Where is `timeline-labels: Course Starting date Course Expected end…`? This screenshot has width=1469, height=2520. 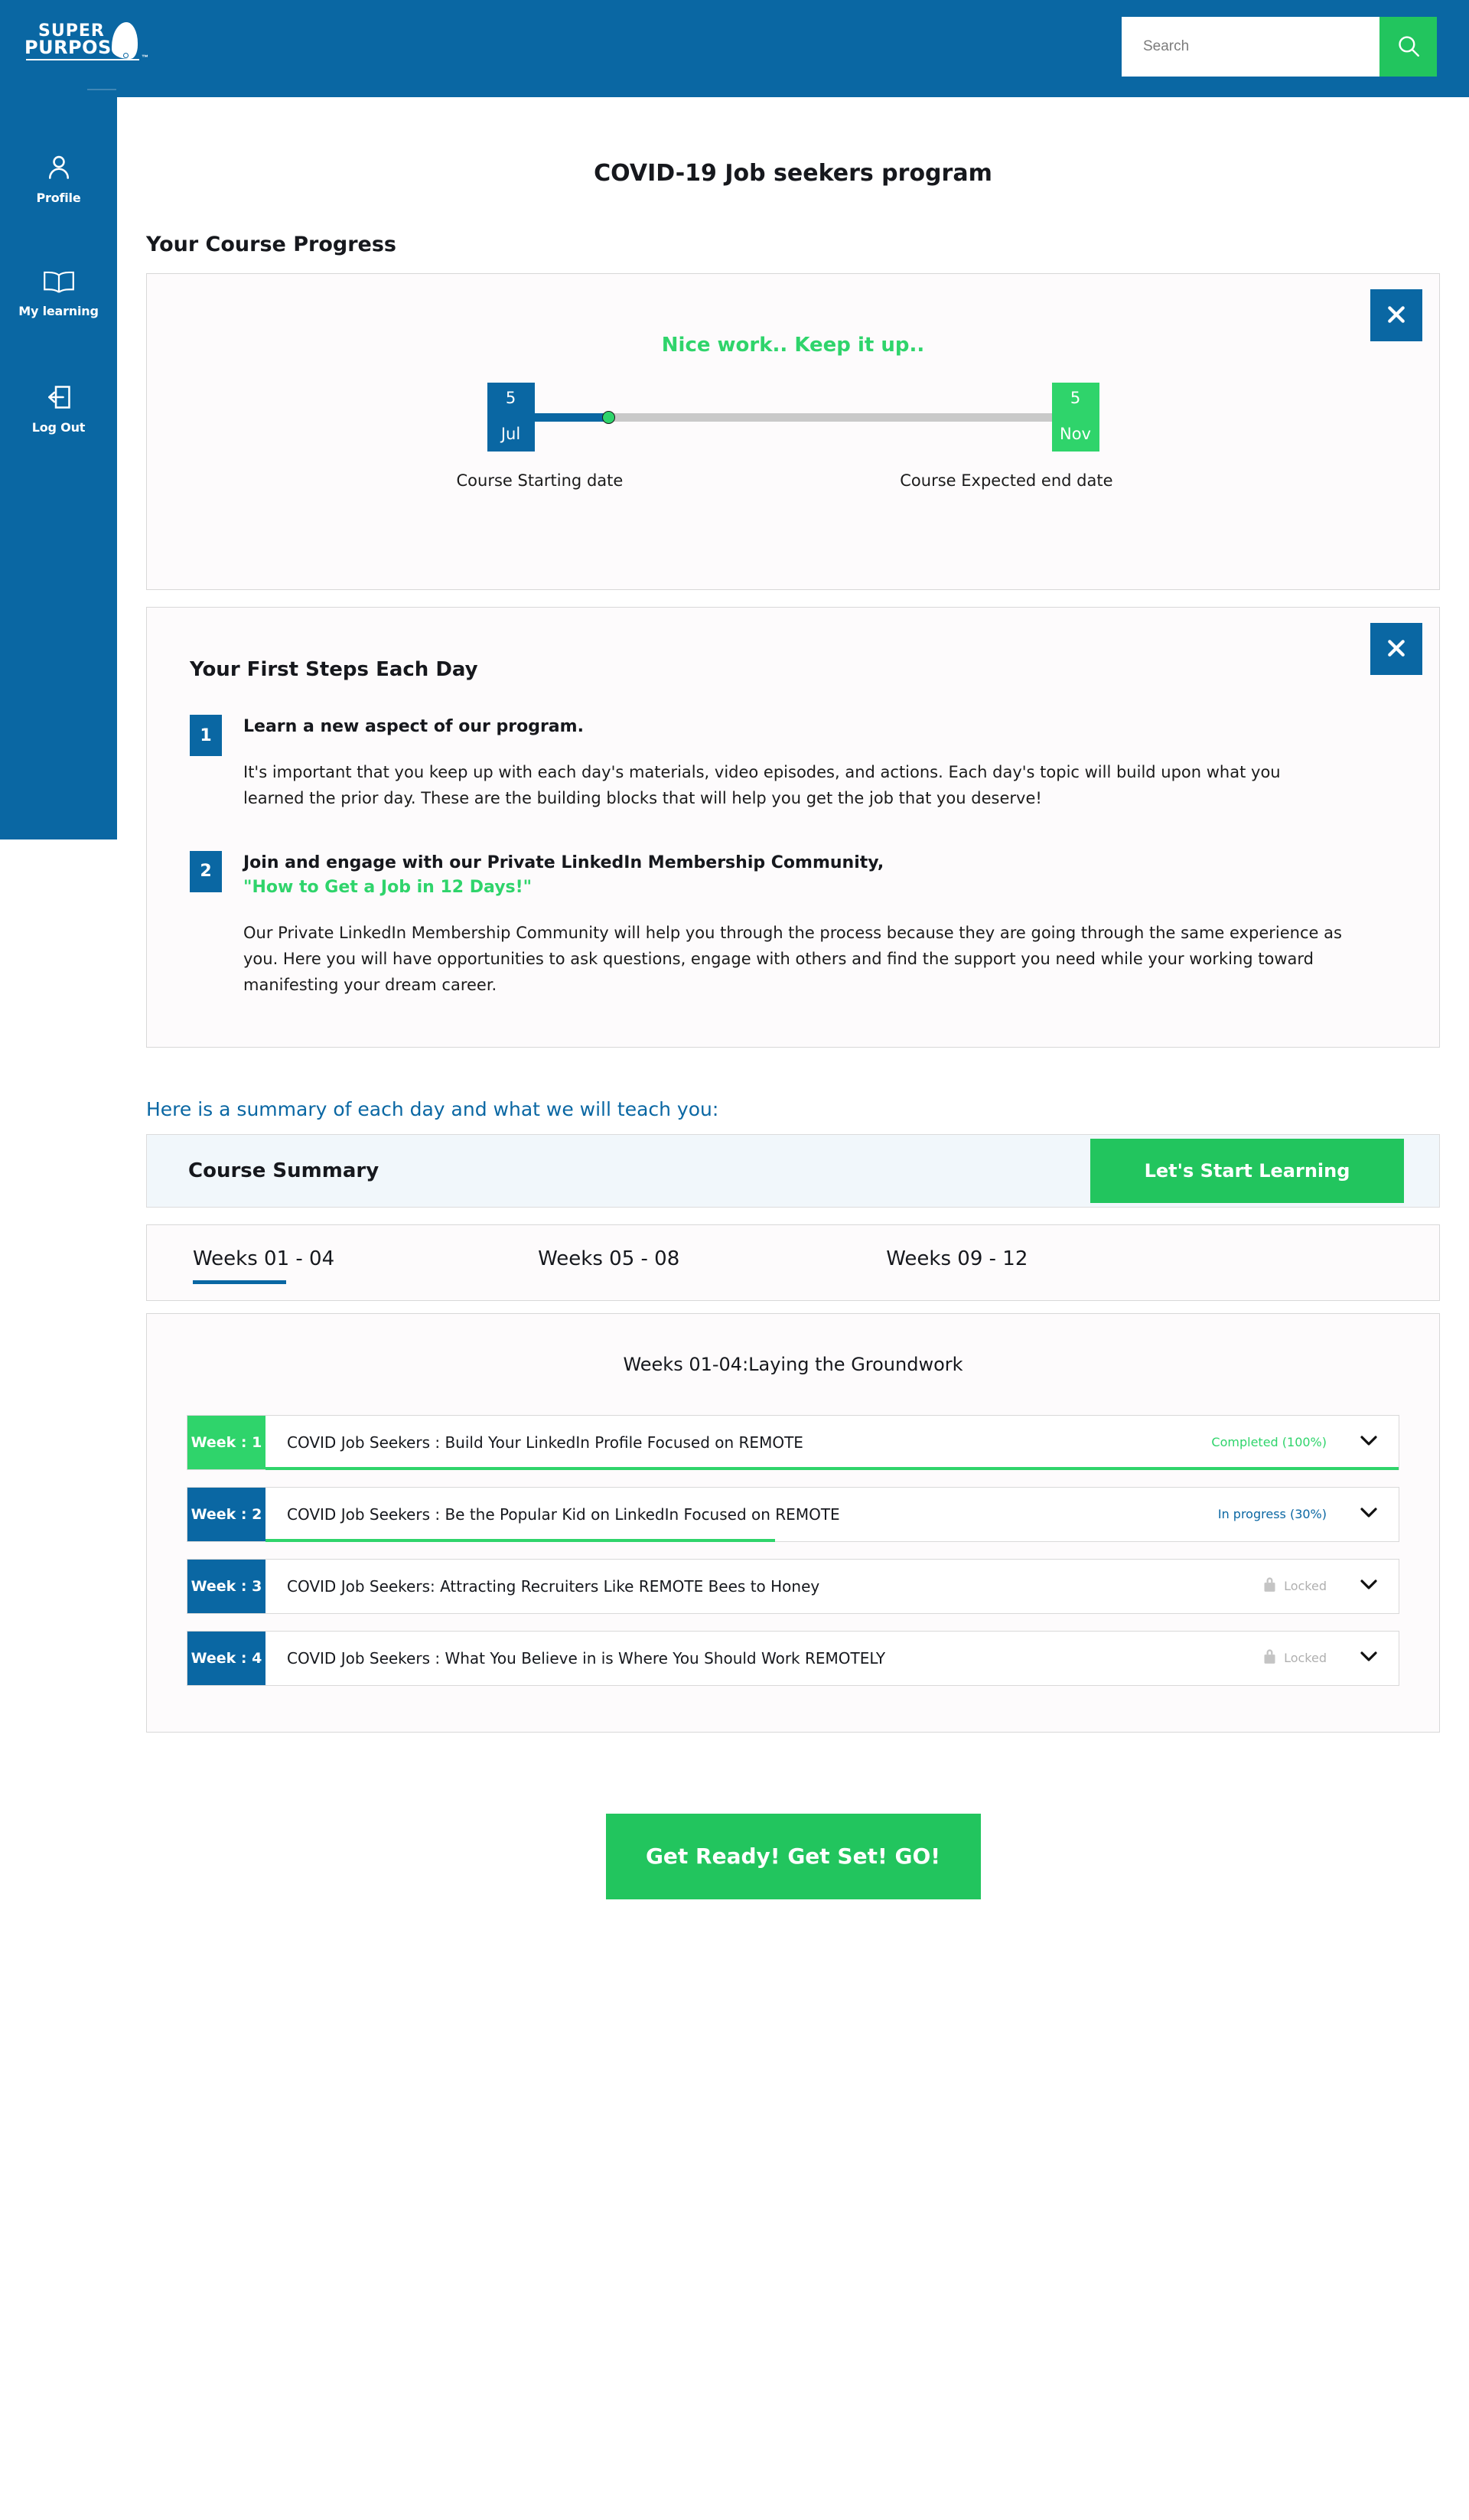 timeline-labels: Course Starting date Course Expected end… is located at coordinates (793, 484).